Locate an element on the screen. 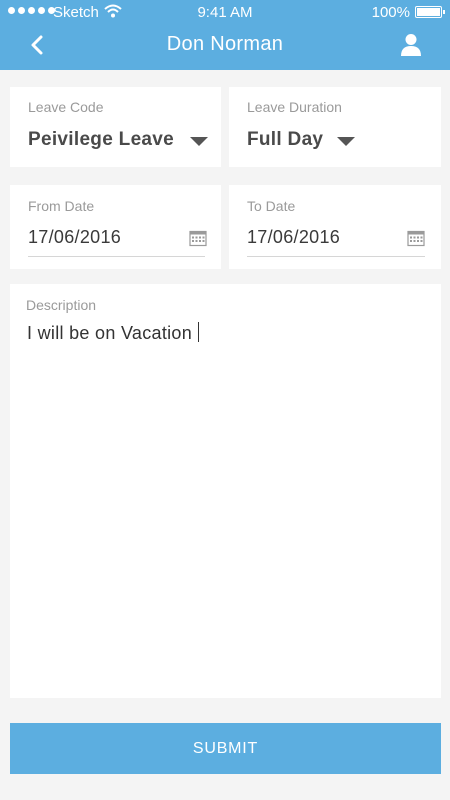  leave-duration-value: Full Day is located at coordinates (285, 139).